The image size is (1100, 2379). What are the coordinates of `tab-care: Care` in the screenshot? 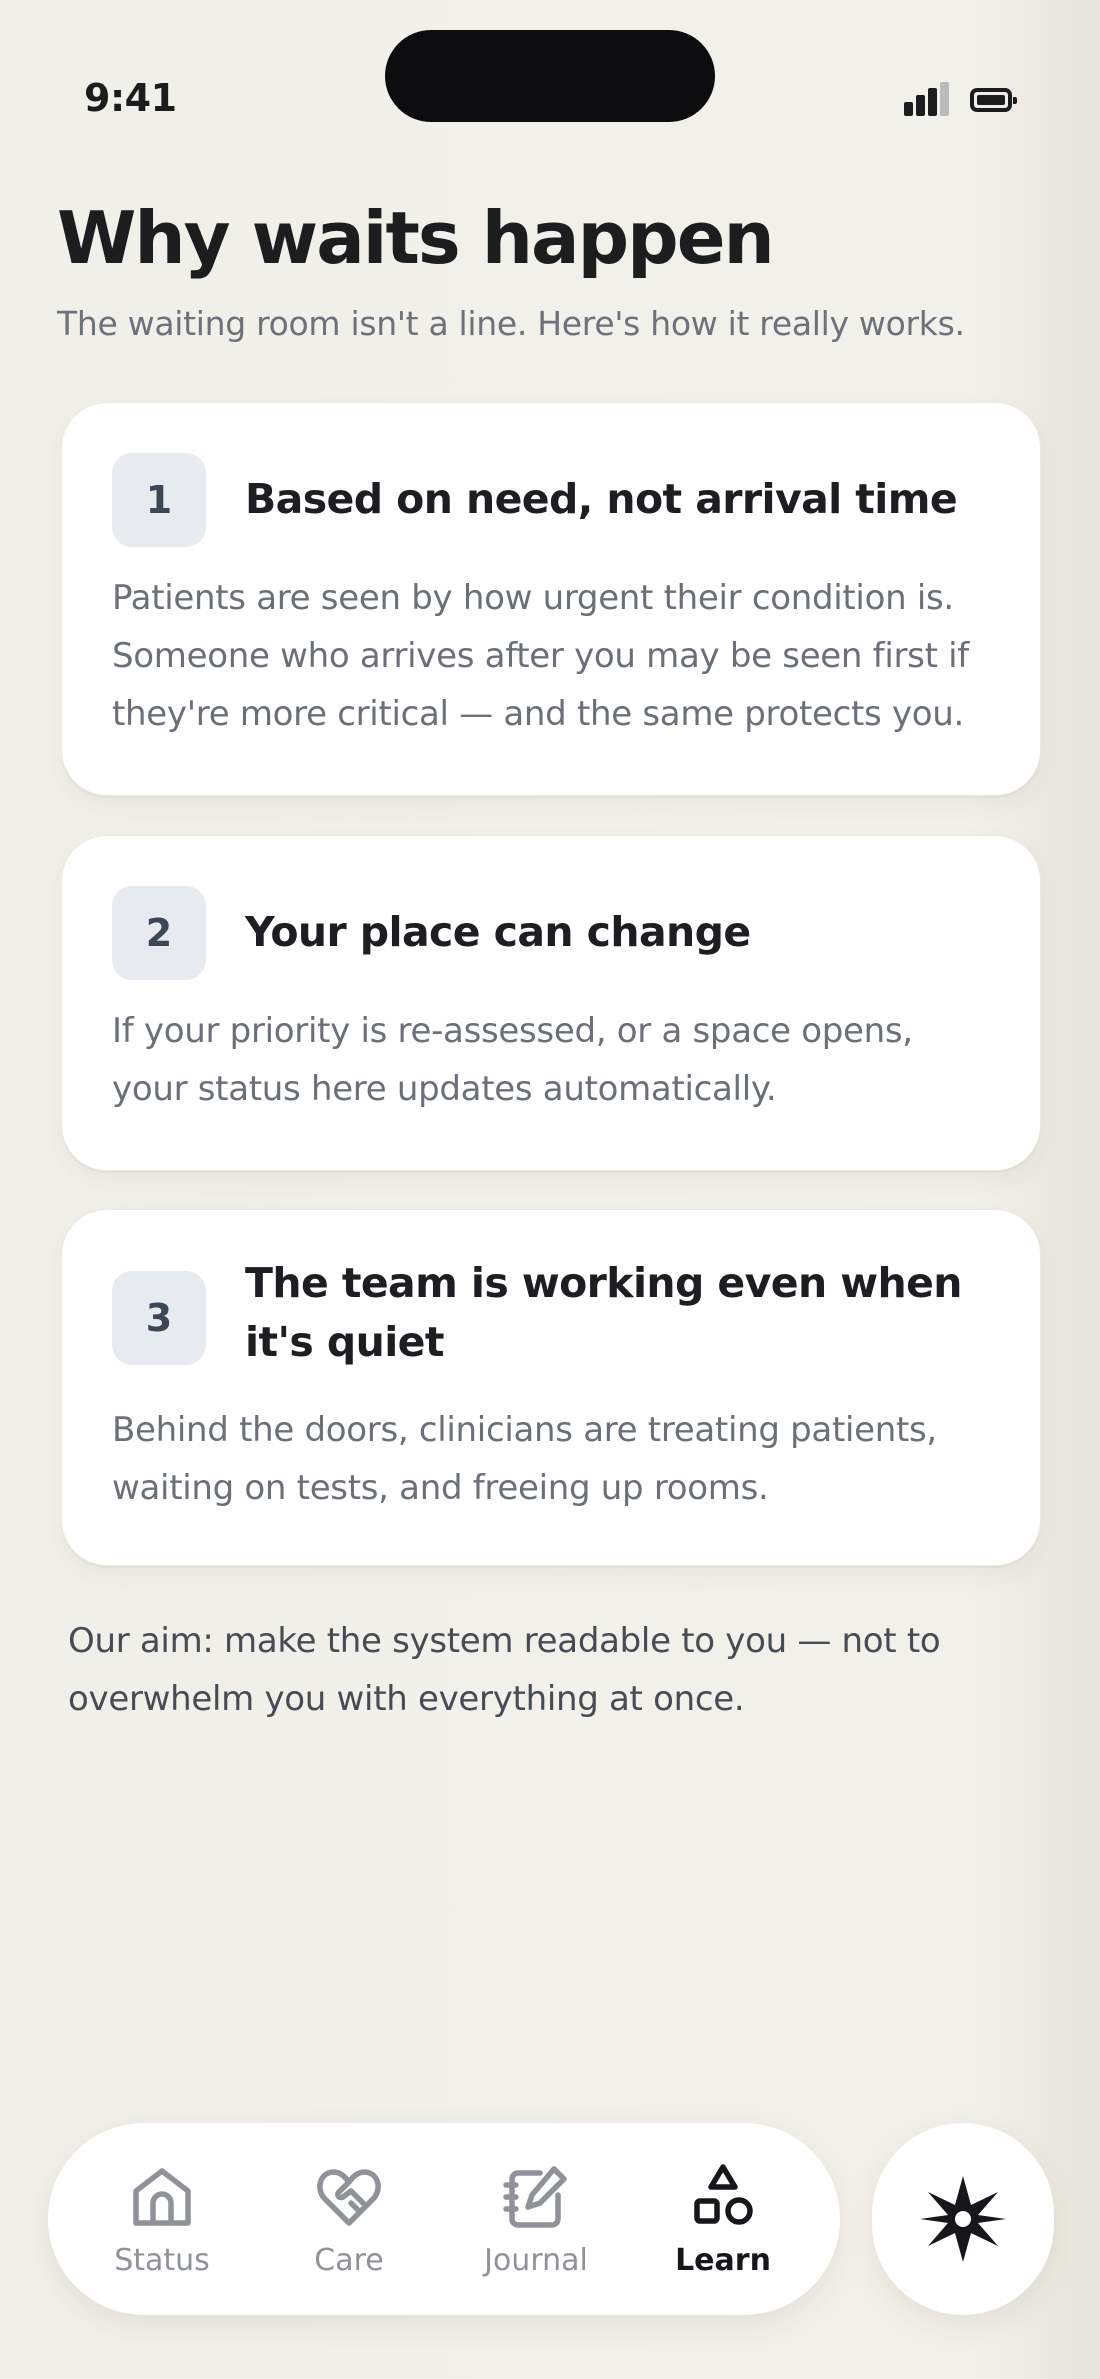 It's located at (349, 2219).